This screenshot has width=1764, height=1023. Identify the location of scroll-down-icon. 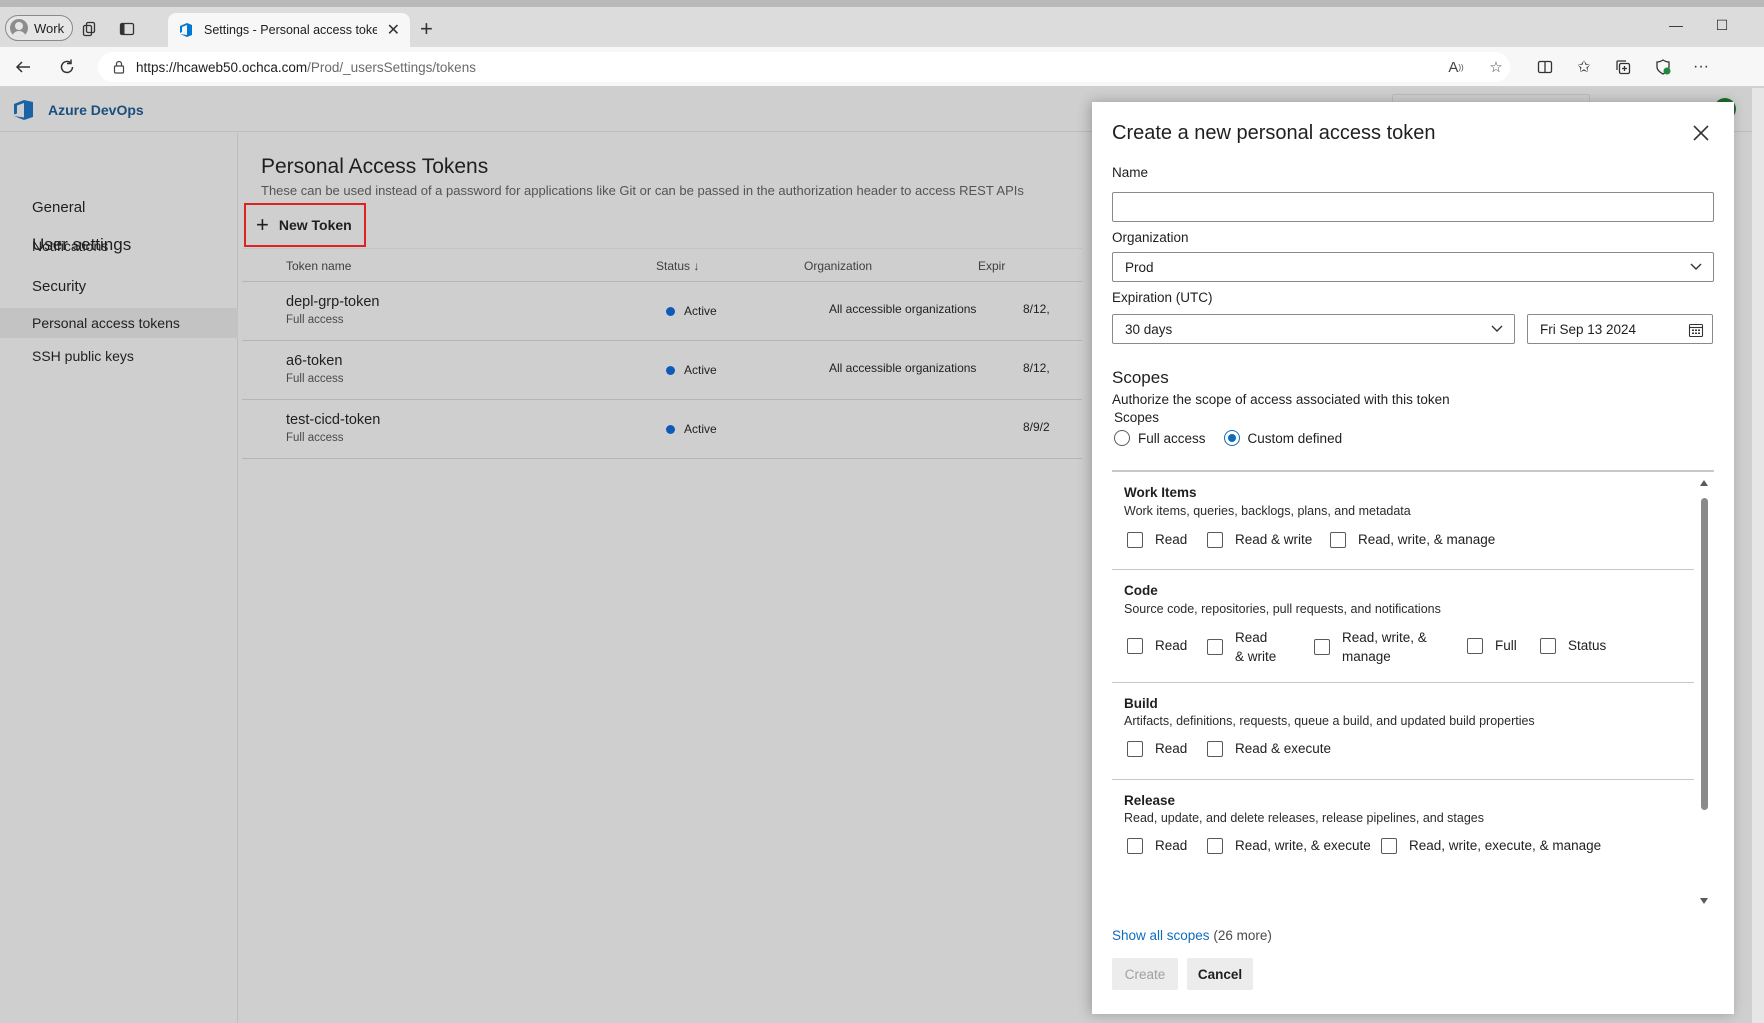
(1704, 901).